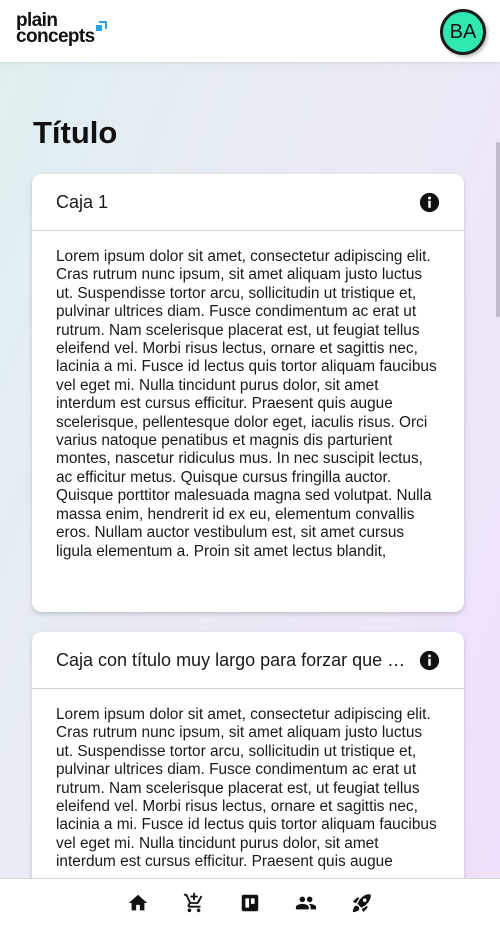 The image size is (500, 925). I want to click on nav-rocket-button, so click(362, 903).